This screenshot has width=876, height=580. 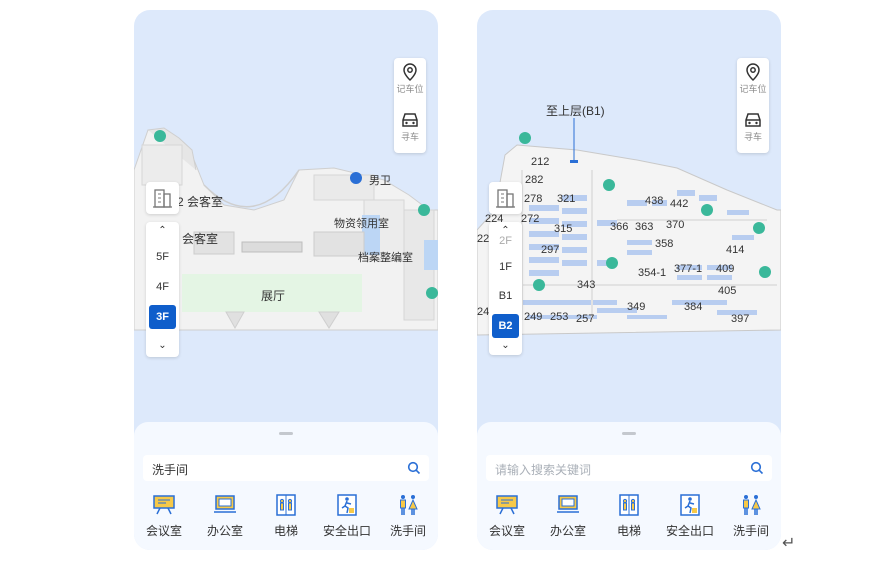 I want to click on meeting-room-label-top: 2 会客室, so click(x=200, y=202).